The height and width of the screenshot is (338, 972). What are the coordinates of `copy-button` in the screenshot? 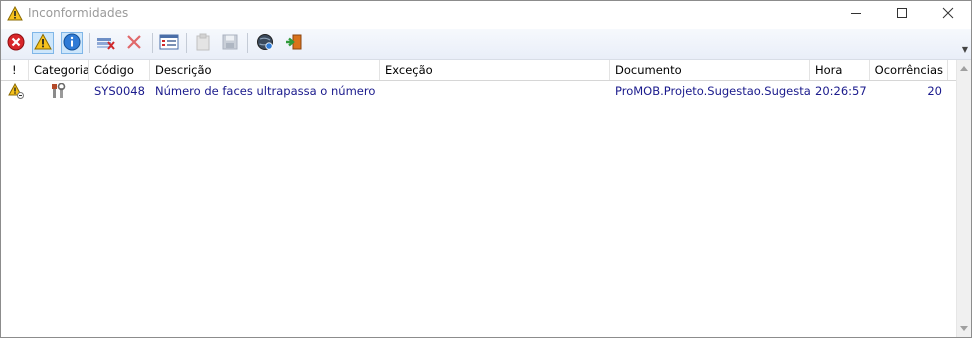 It's located at (203, 43).